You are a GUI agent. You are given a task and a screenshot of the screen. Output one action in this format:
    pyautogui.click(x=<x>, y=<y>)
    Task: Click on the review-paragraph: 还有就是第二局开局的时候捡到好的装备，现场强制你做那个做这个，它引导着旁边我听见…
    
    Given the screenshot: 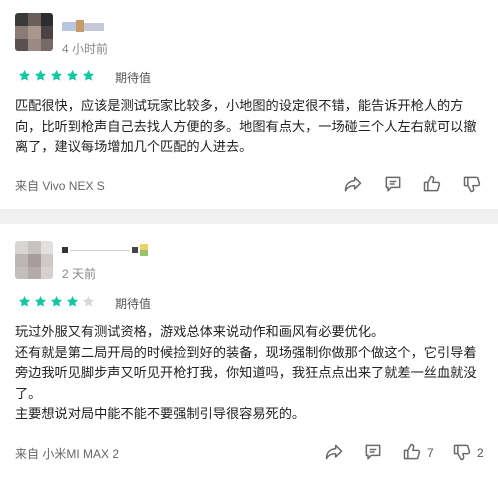 What is the action you would take?
    pyautogui.click(x=246, y=372)
    